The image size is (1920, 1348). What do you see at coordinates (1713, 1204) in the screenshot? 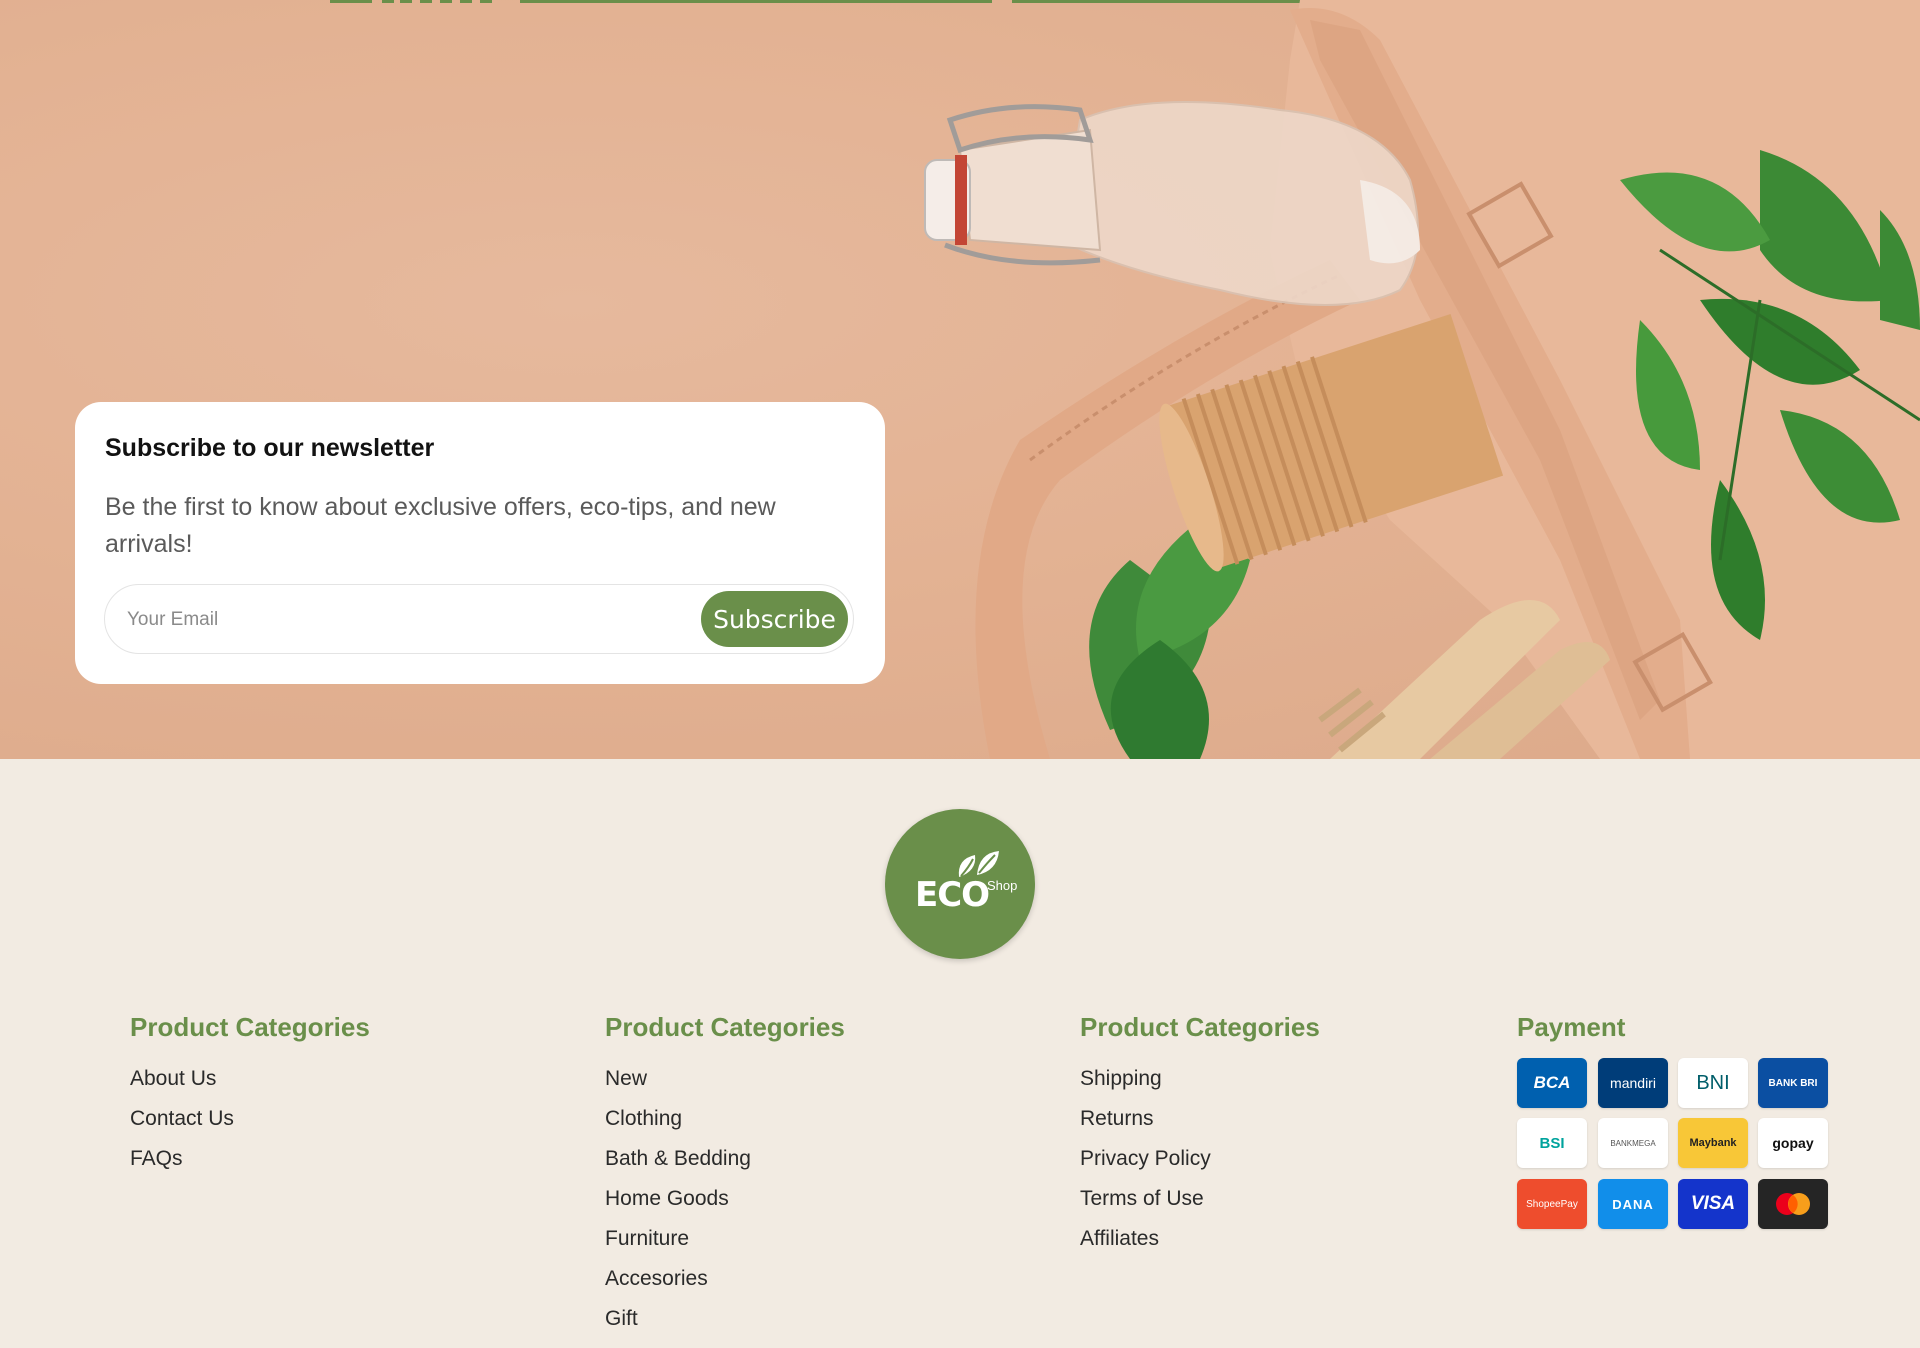
I see `visa-logo: VISA` at bounding box center [1713, 1204].